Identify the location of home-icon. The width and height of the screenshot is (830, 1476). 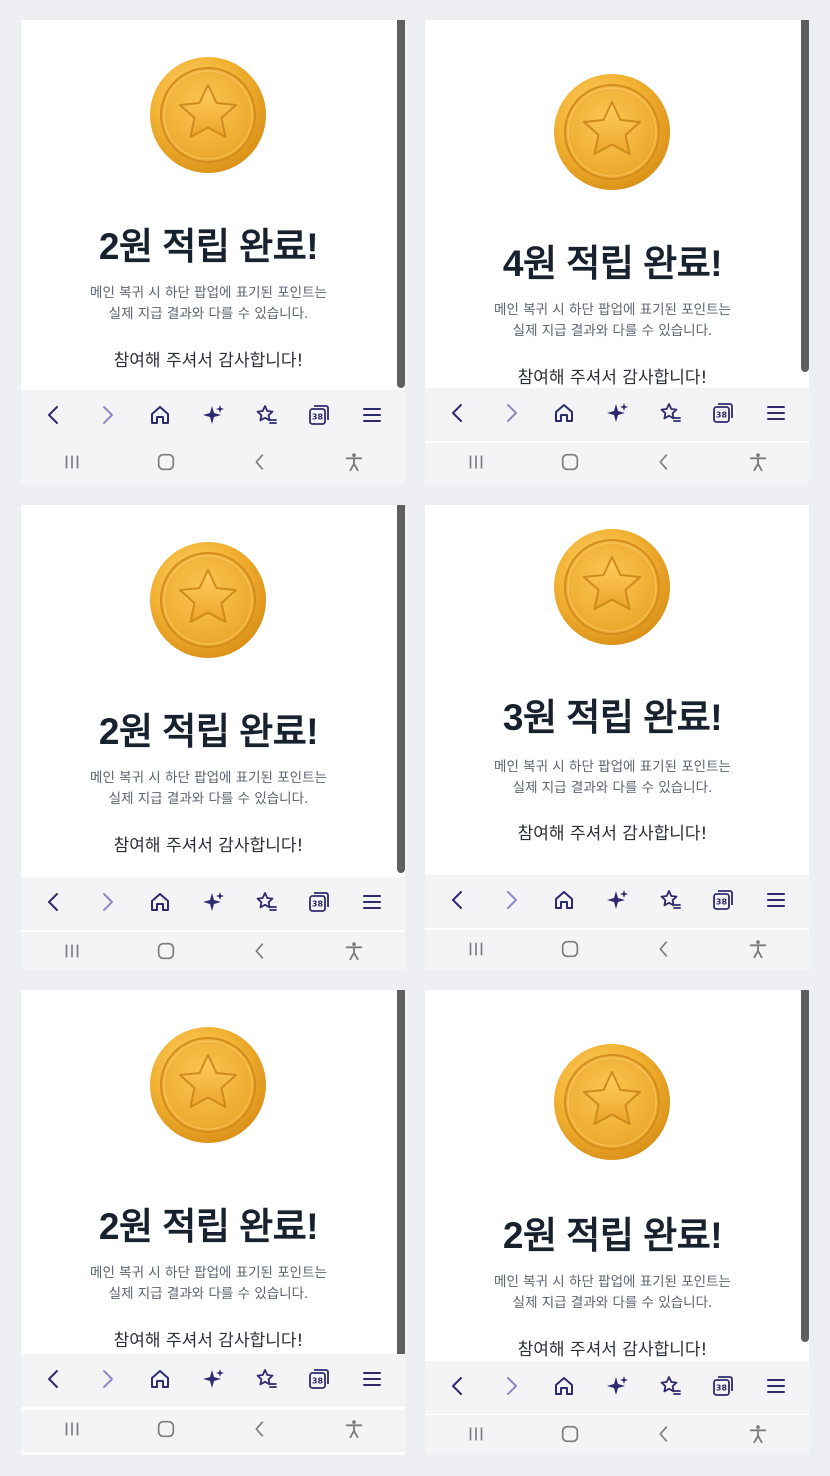
(160, 904).